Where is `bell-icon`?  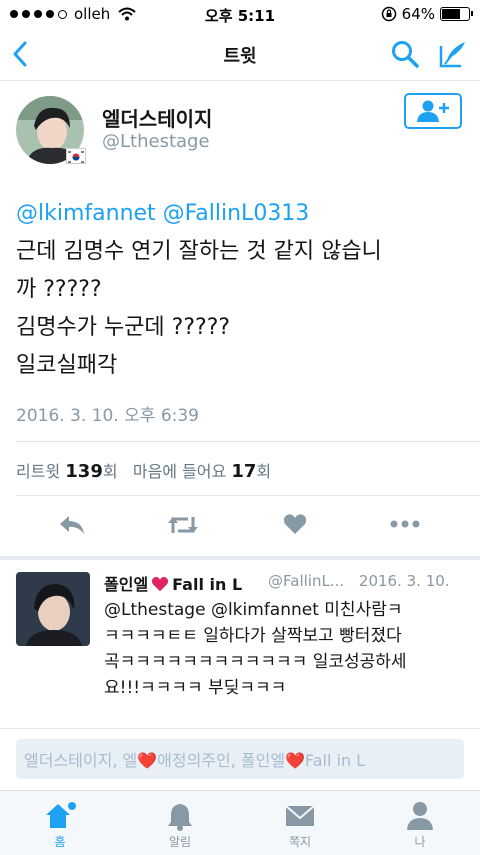
bell-icon is located at coordinates (180, 817).